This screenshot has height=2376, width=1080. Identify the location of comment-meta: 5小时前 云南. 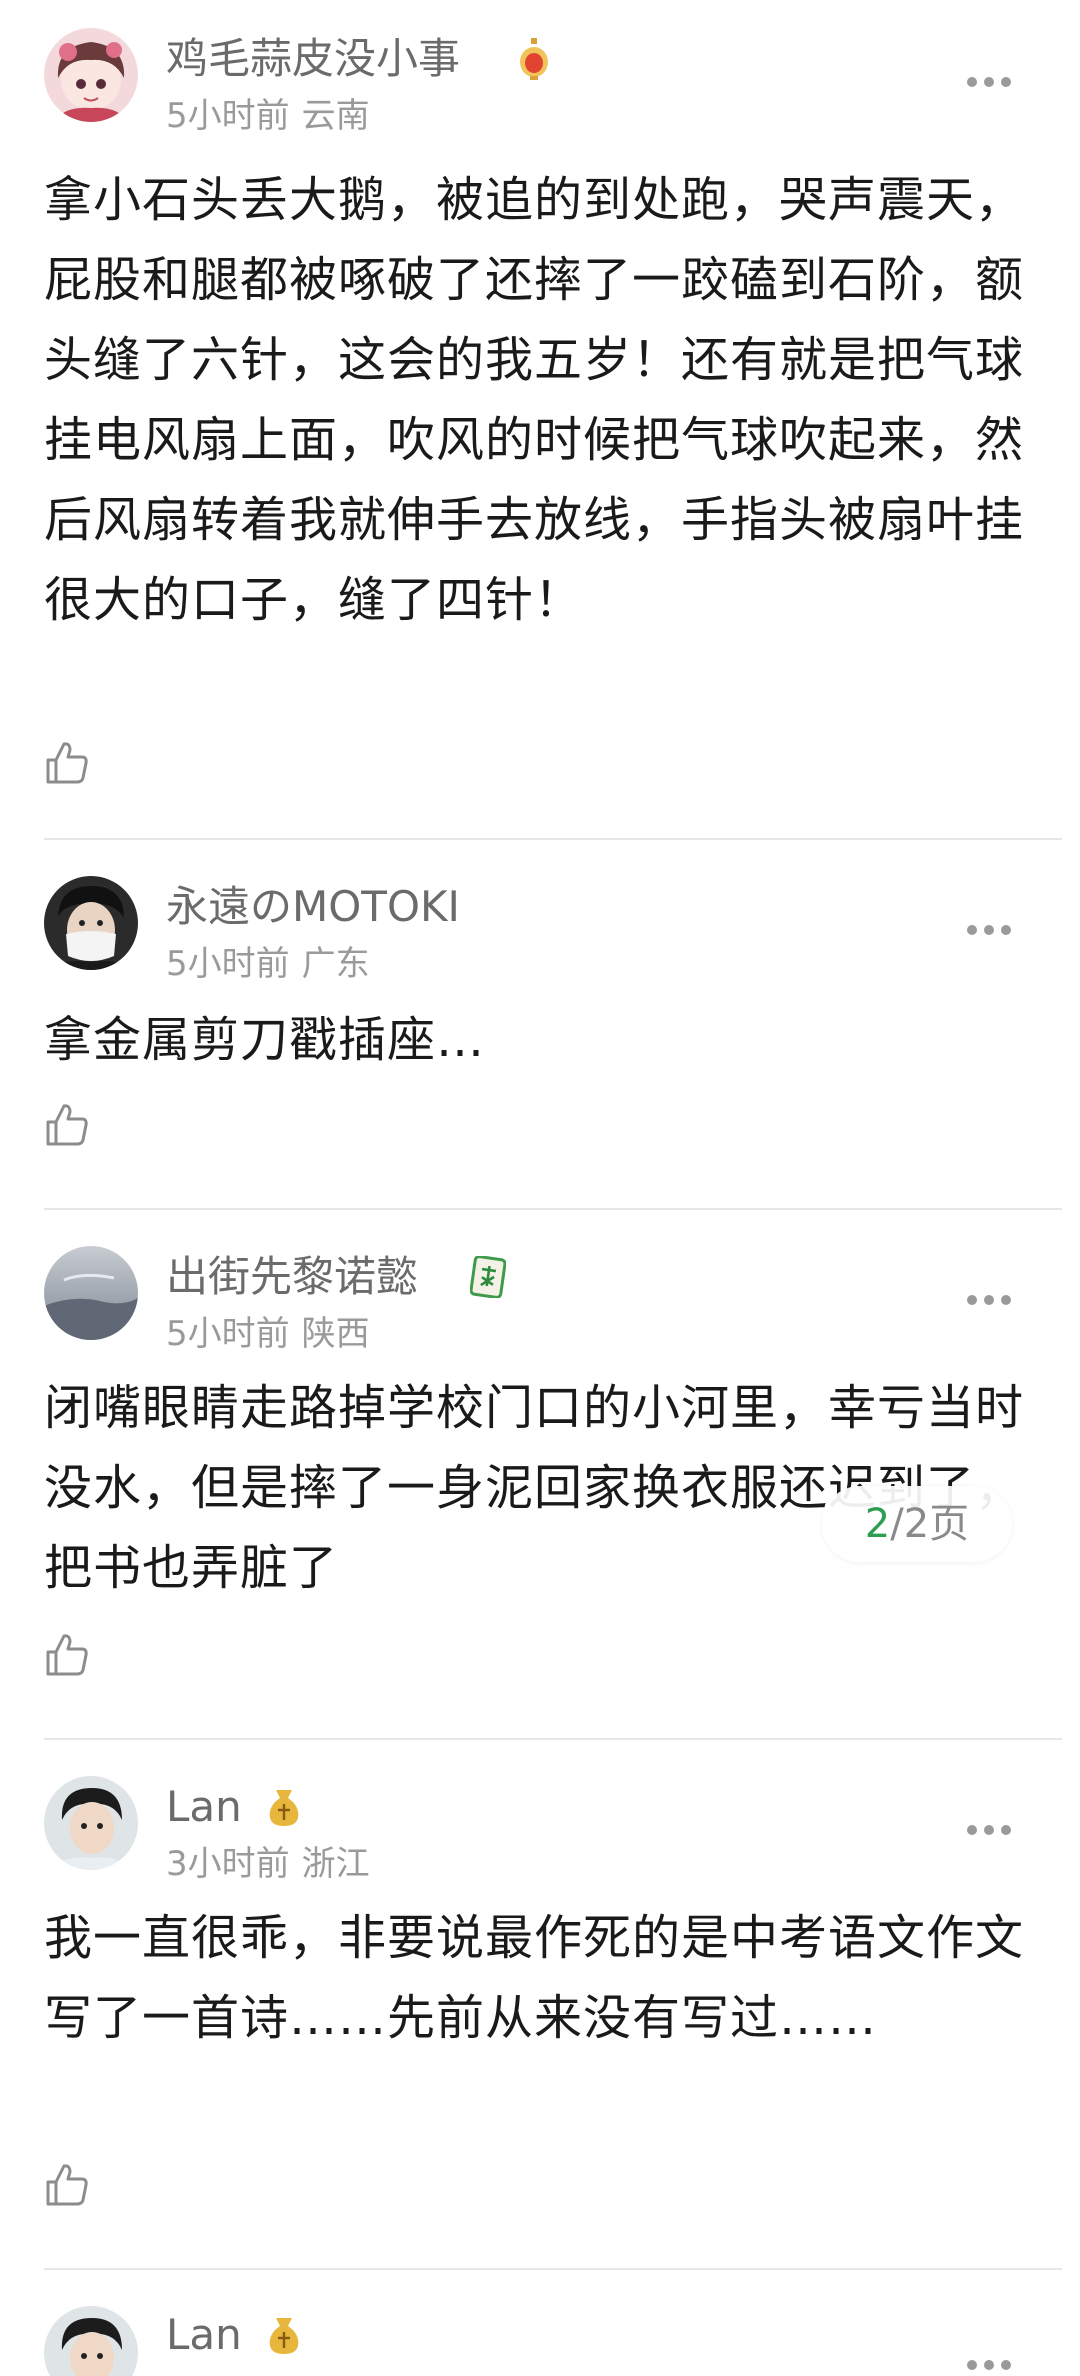
(274, 116).